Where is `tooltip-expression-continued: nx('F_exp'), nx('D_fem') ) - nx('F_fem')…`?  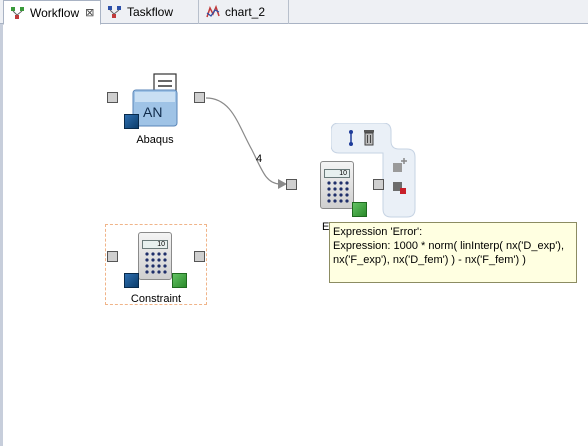
tooltip-expression-continued: nx('F_exp'), nx('D_fem') ) - nx('F_fem')… is located at coordinates (429, 260).